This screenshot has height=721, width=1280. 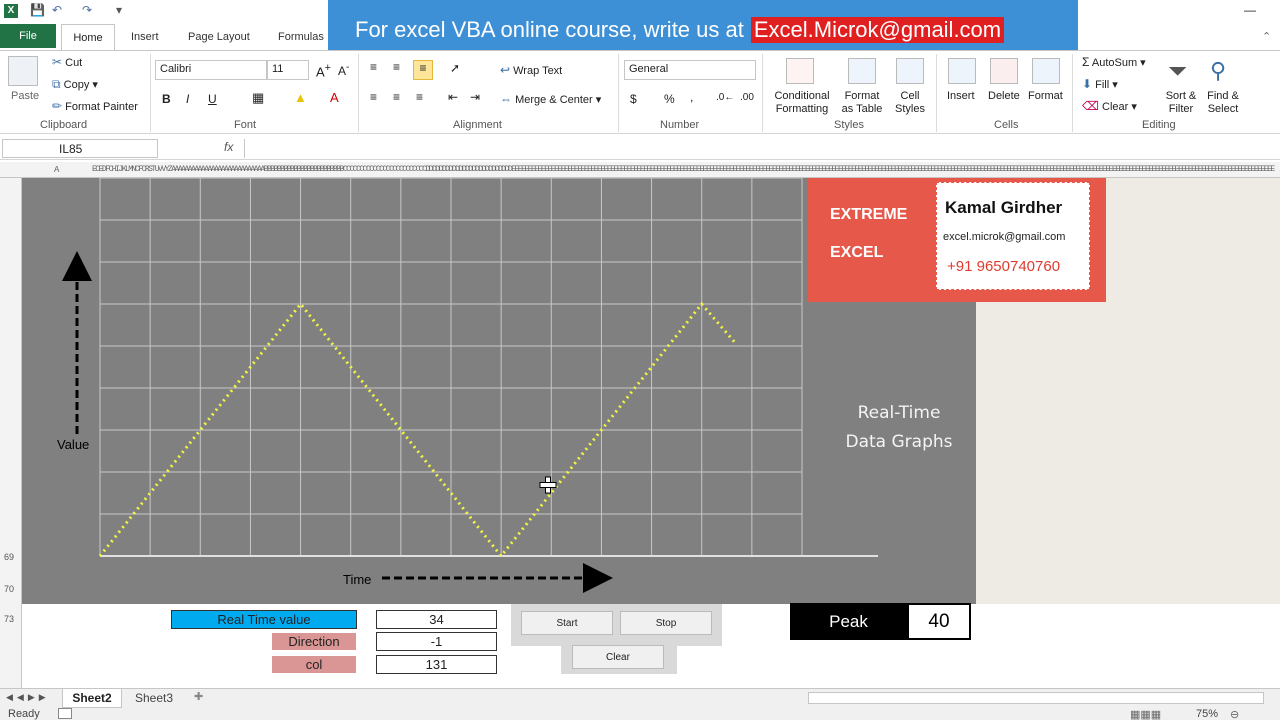 What do you see at coordinates (725, 97) in the screenshot?
I see `increase-decimal-icon: .0←` at bounding box center [725, 97].